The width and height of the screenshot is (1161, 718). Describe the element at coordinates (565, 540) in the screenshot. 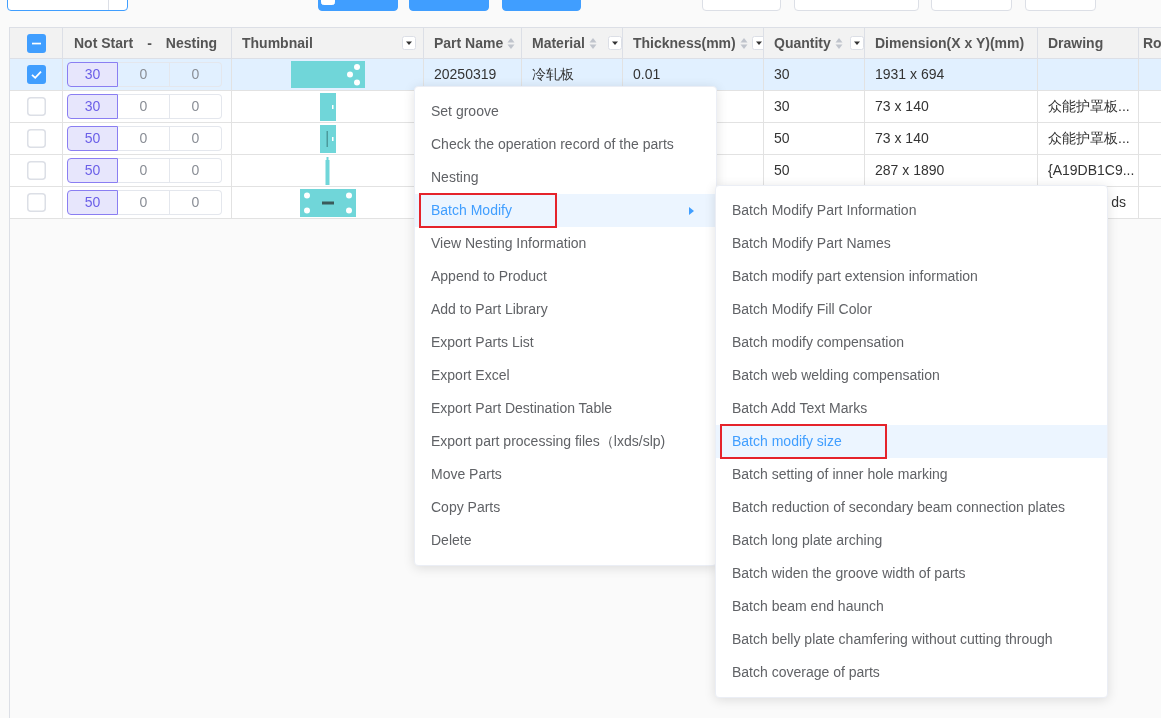

I see `menu-item: Delete` at that location.